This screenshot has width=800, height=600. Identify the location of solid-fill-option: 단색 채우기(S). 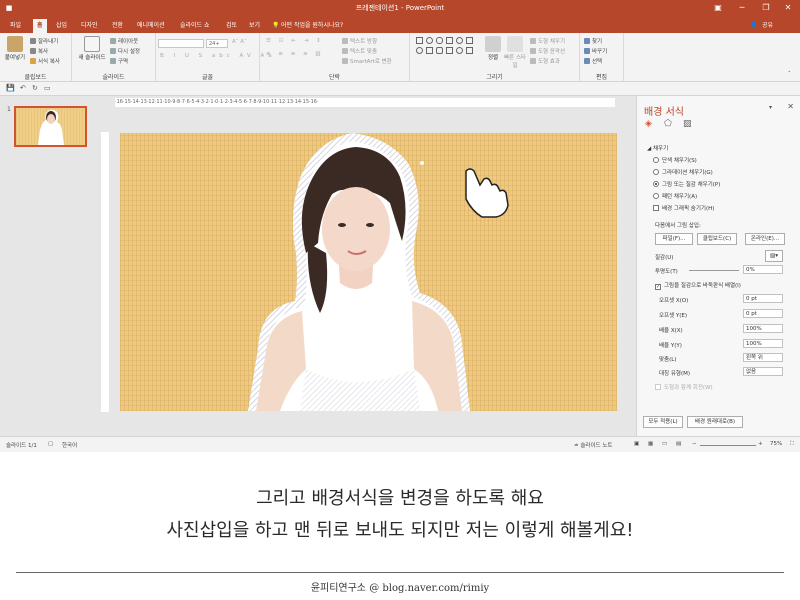
(675, 160).